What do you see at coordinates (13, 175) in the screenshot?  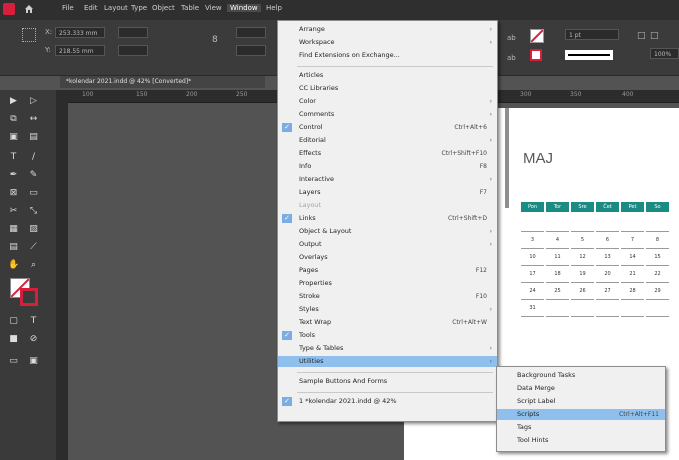 I see `pen-tool-icon: ✒` at bounding box center [13, 175].